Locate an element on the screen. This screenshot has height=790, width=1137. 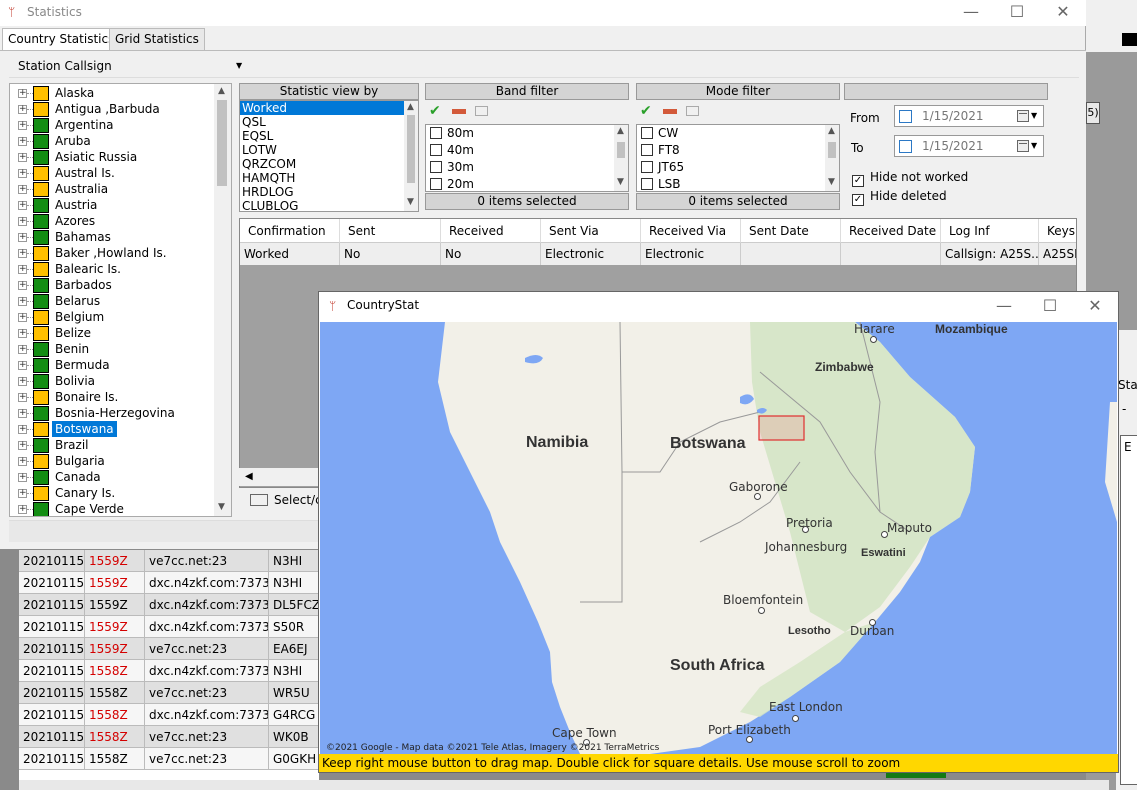
tree-item: + Brazil is located at coordinates (112, 445).